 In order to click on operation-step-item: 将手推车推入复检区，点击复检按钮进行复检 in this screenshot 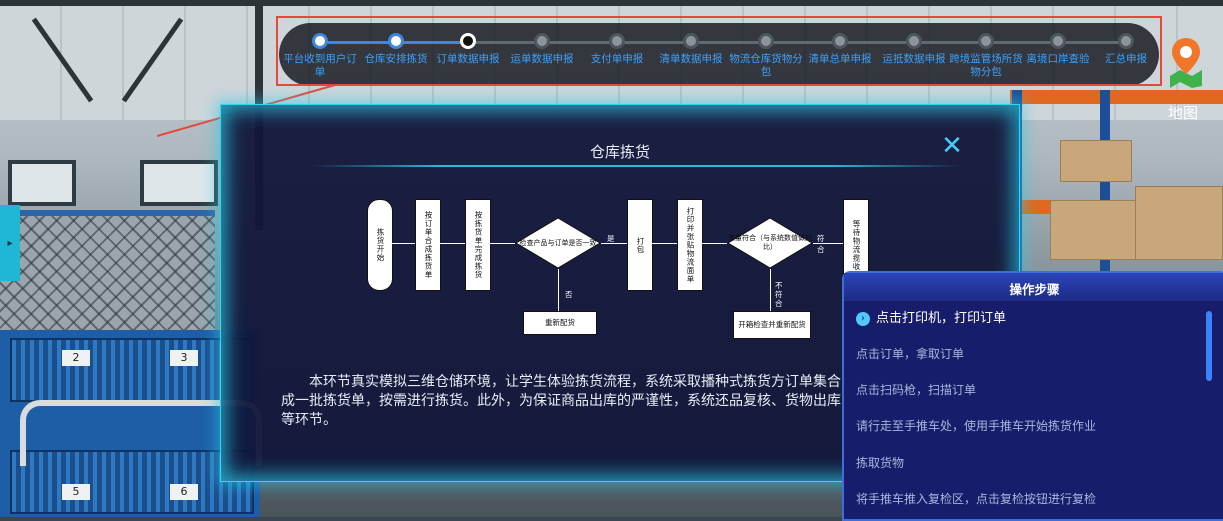, I will do `click(1031, 498)`.